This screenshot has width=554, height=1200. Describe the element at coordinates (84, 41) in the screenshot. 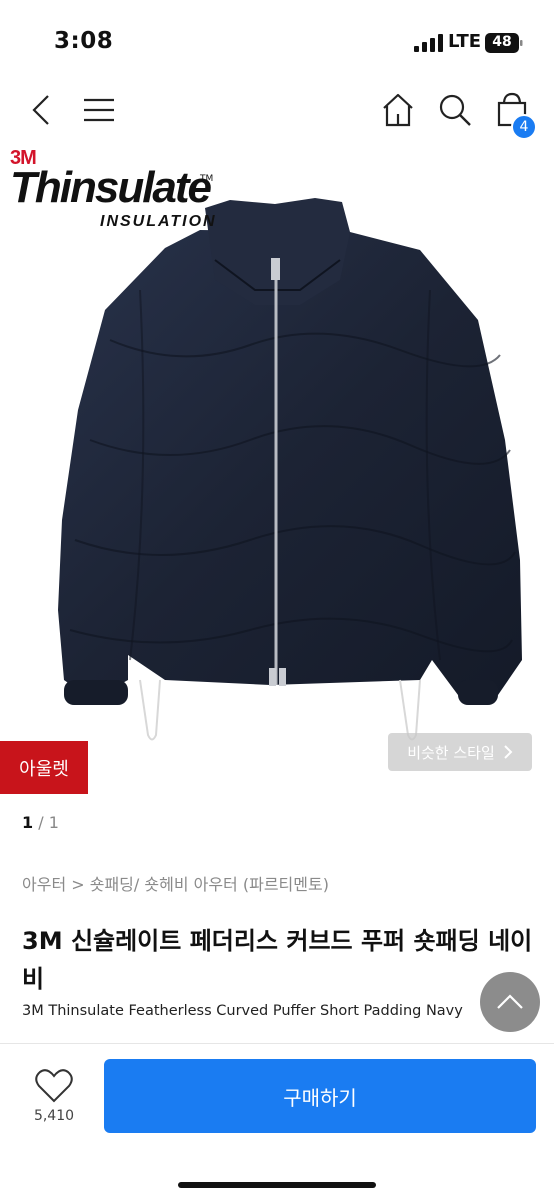

I see `status-time: 3:08` at that location.